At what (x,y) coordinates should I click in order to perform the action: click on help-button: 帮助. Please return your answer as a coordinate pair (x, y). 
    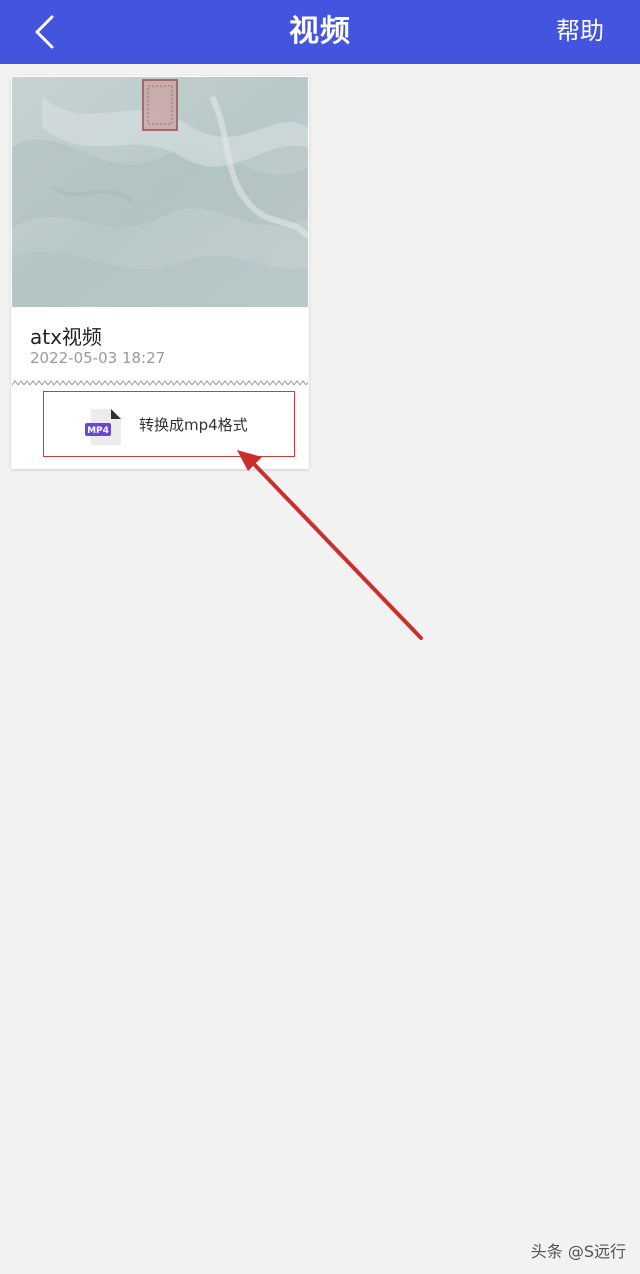
    Looking at the image, I should click on (580, 32).